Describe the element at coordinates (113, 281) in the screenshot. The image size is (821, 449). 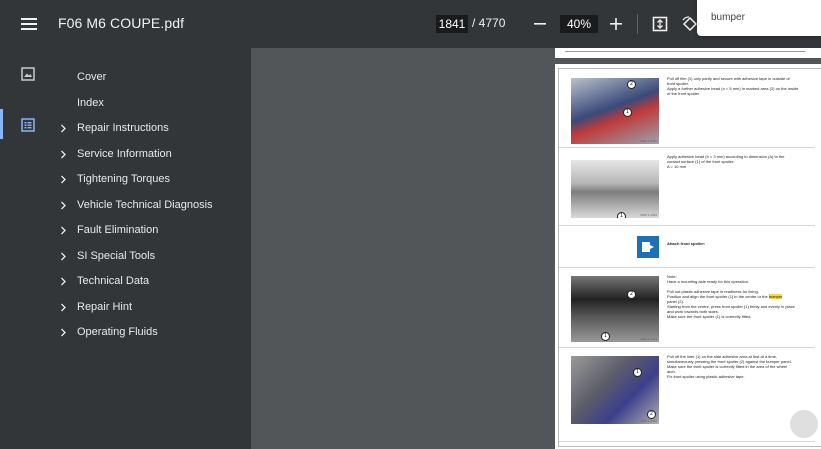
I see `outline-item-label: Technical Data` at that location.